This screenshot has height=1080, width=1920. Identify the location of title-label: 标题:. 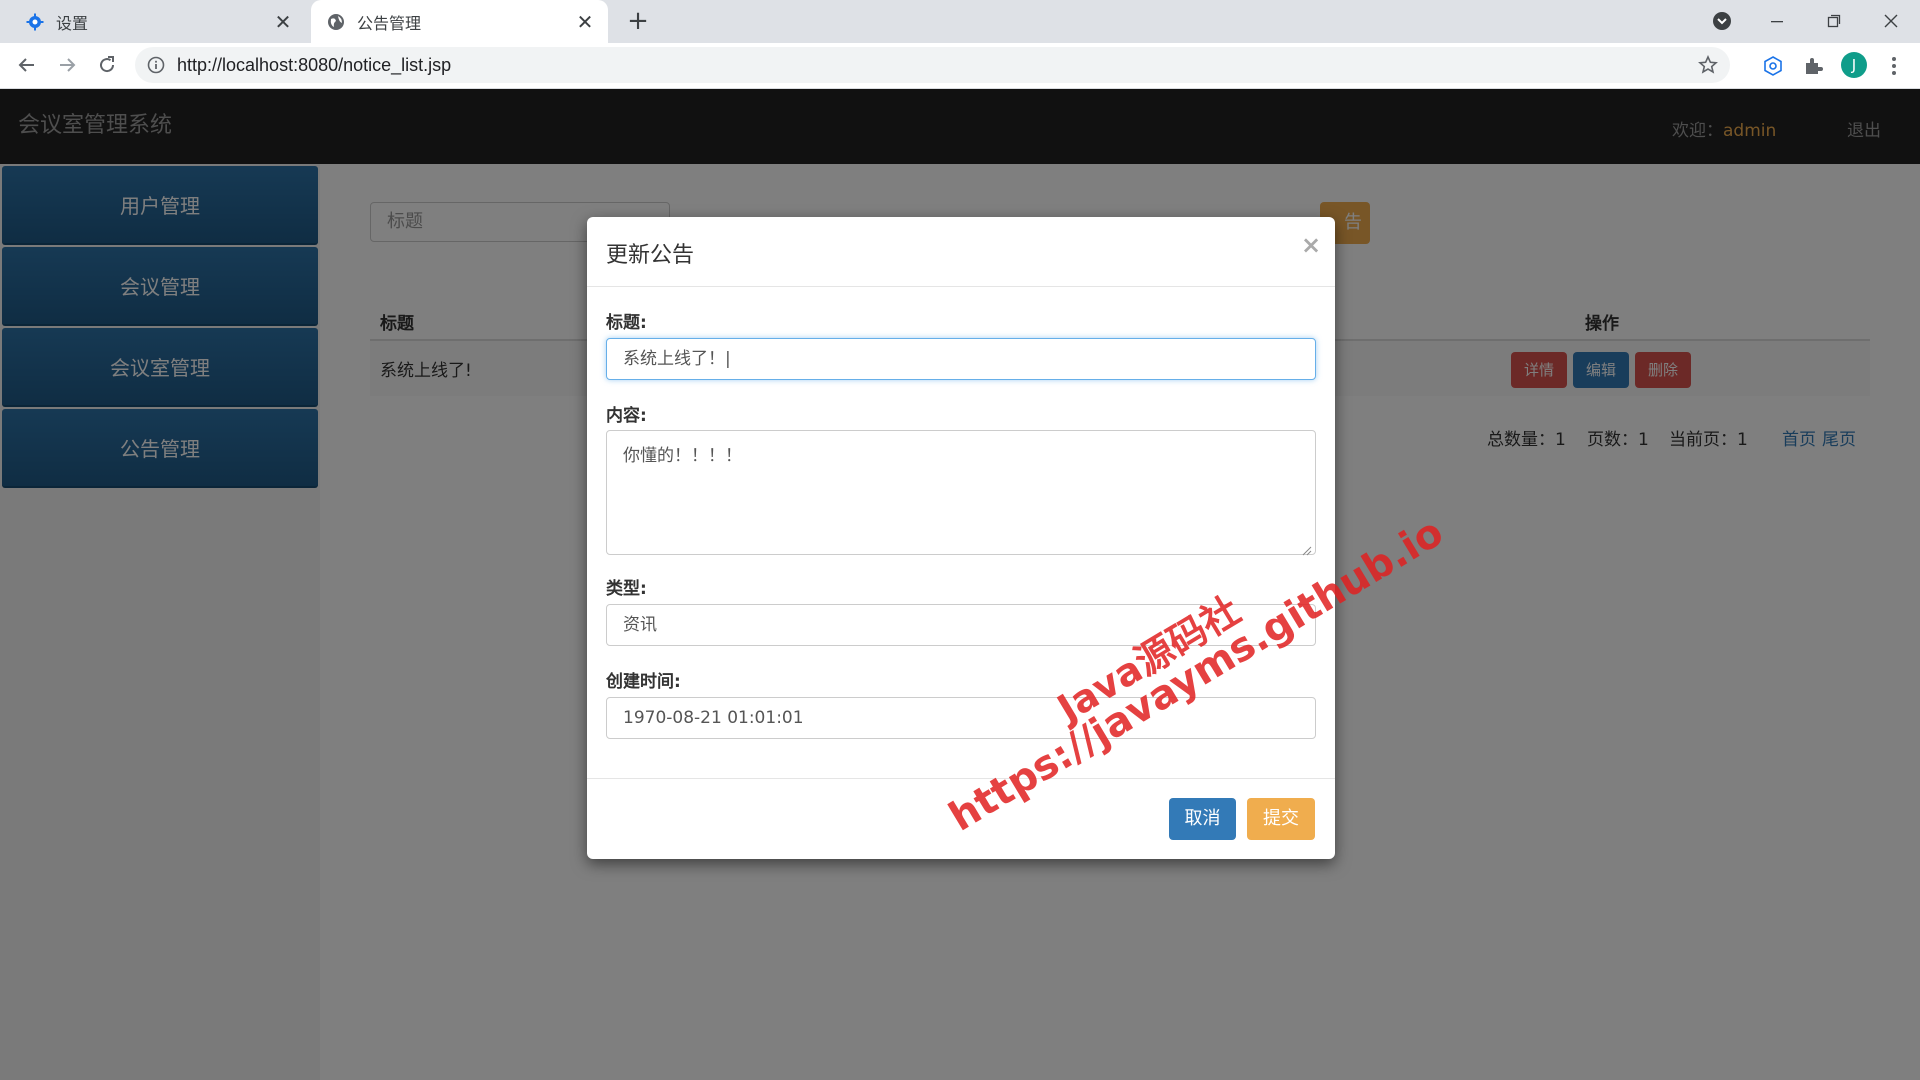
(626, 323).